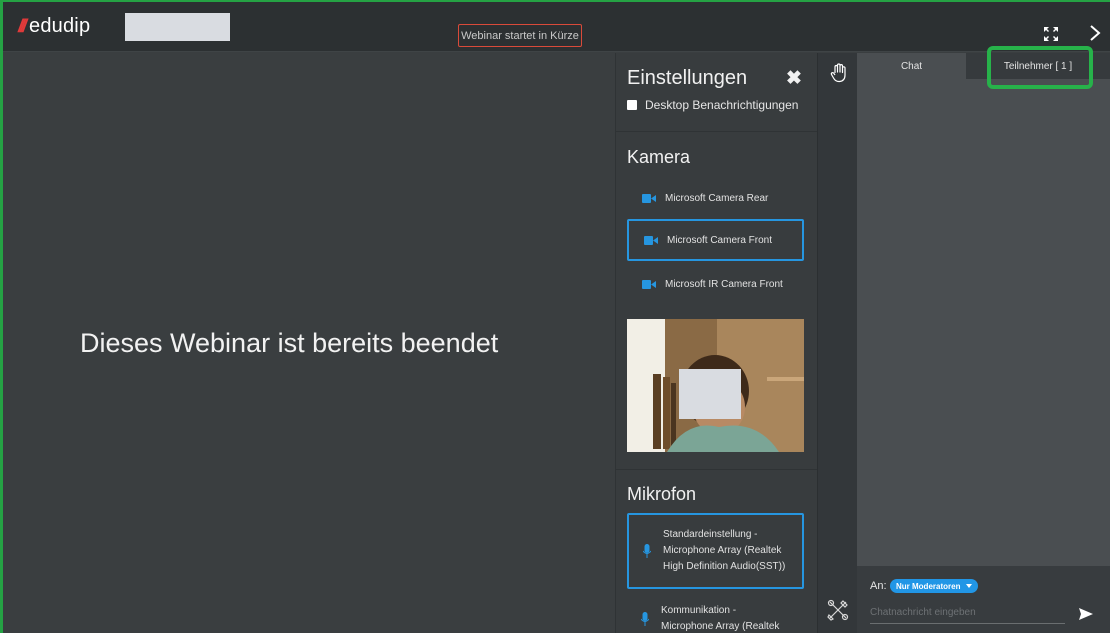  What do you see at coordinates (1051, 34) in the screenshot?
I see `fullscreen-icon` at bounding box center [1051, 34].